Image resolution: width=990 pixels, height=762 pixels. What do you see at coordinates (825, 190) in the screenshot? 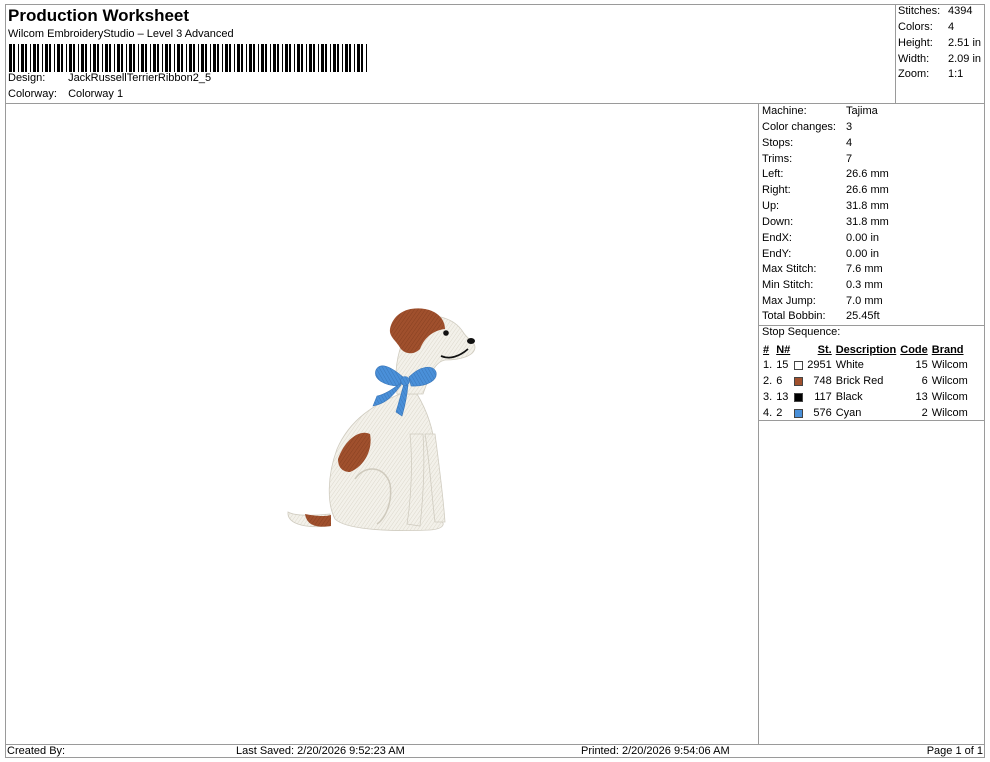
I see `spec-right: Right: 26.6 mm` at bounding box center [825, 190].